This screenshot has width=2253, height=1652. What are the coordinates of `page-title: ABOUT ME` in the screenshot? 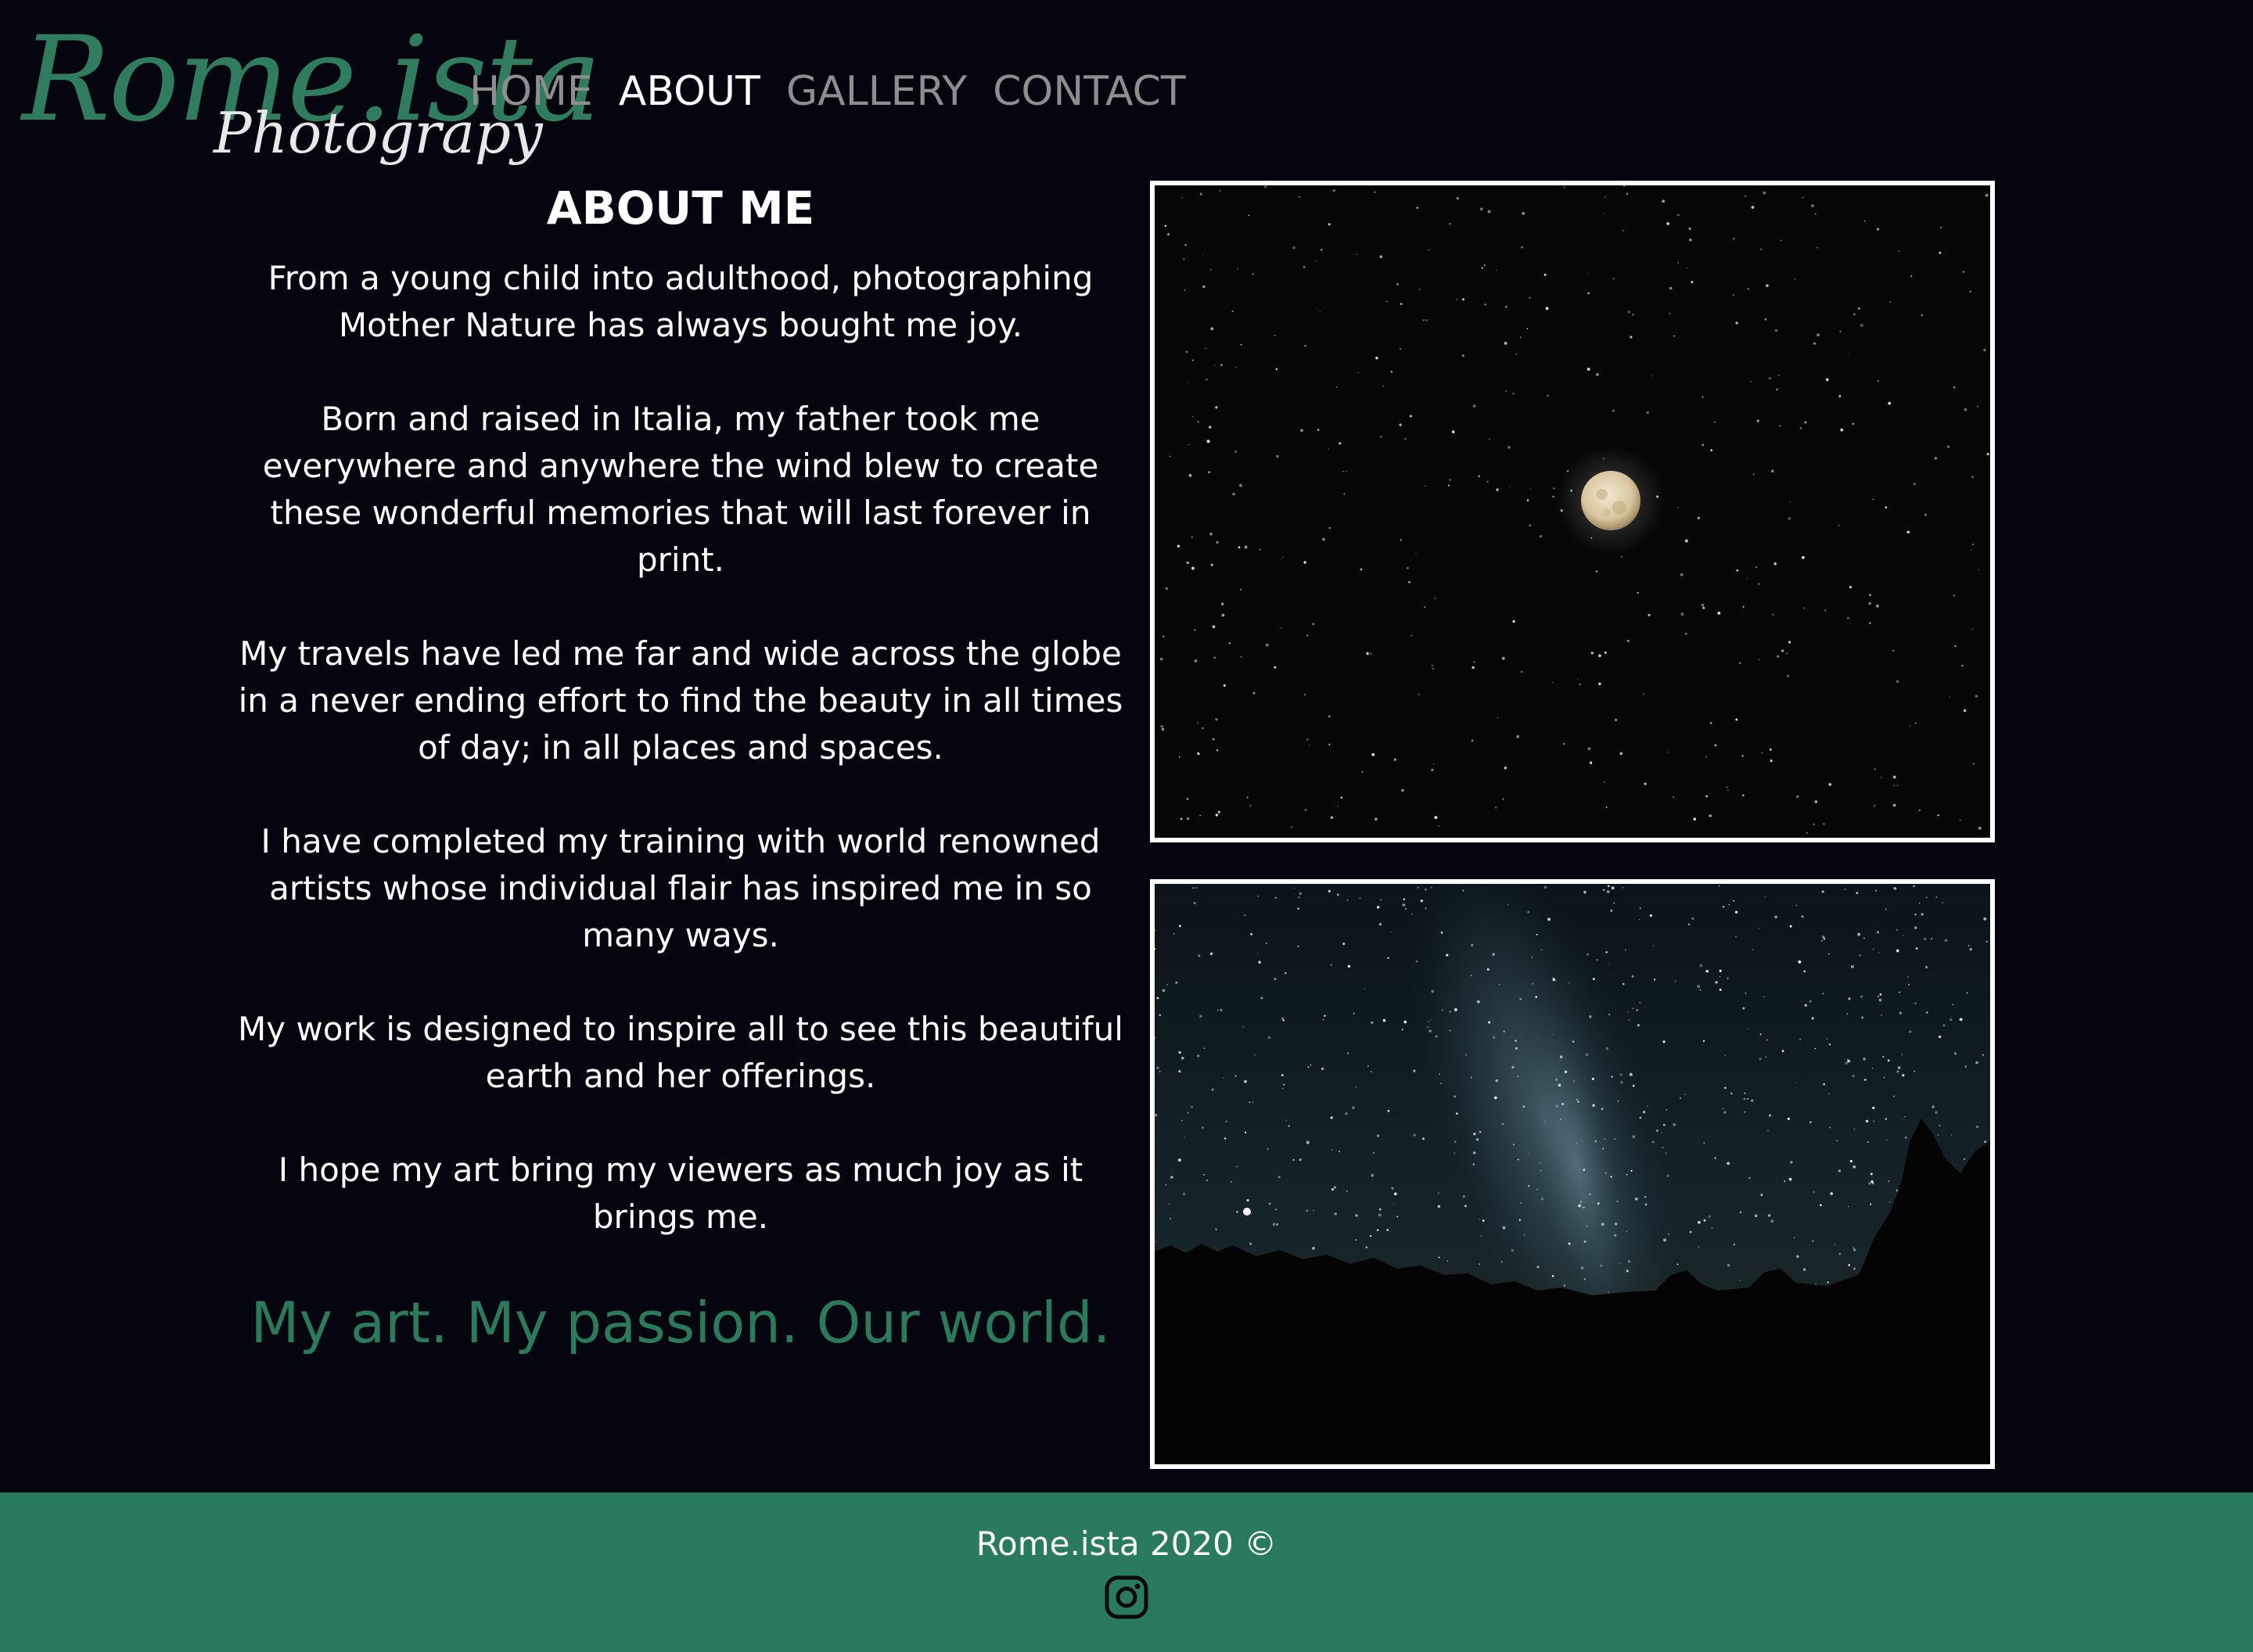 It's located at (680, 208).